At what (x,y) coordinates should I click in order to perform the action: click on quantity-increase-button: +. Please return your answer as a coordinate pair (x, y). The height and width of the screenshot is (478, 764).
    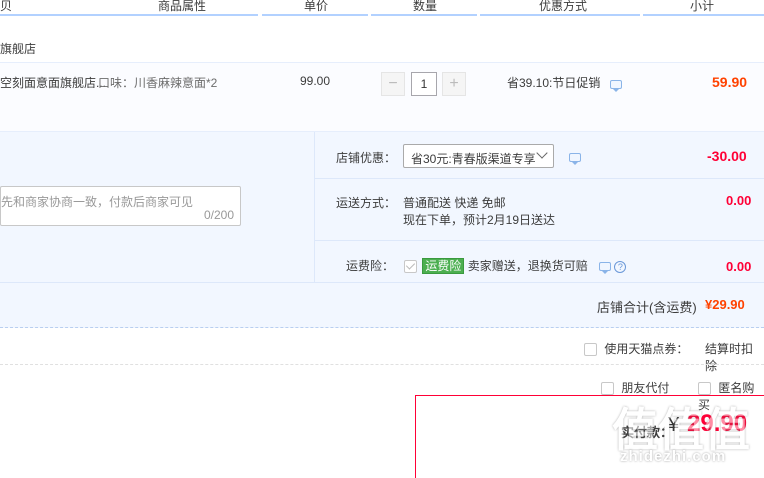
    Looking at the image, I should click on (454, 84).